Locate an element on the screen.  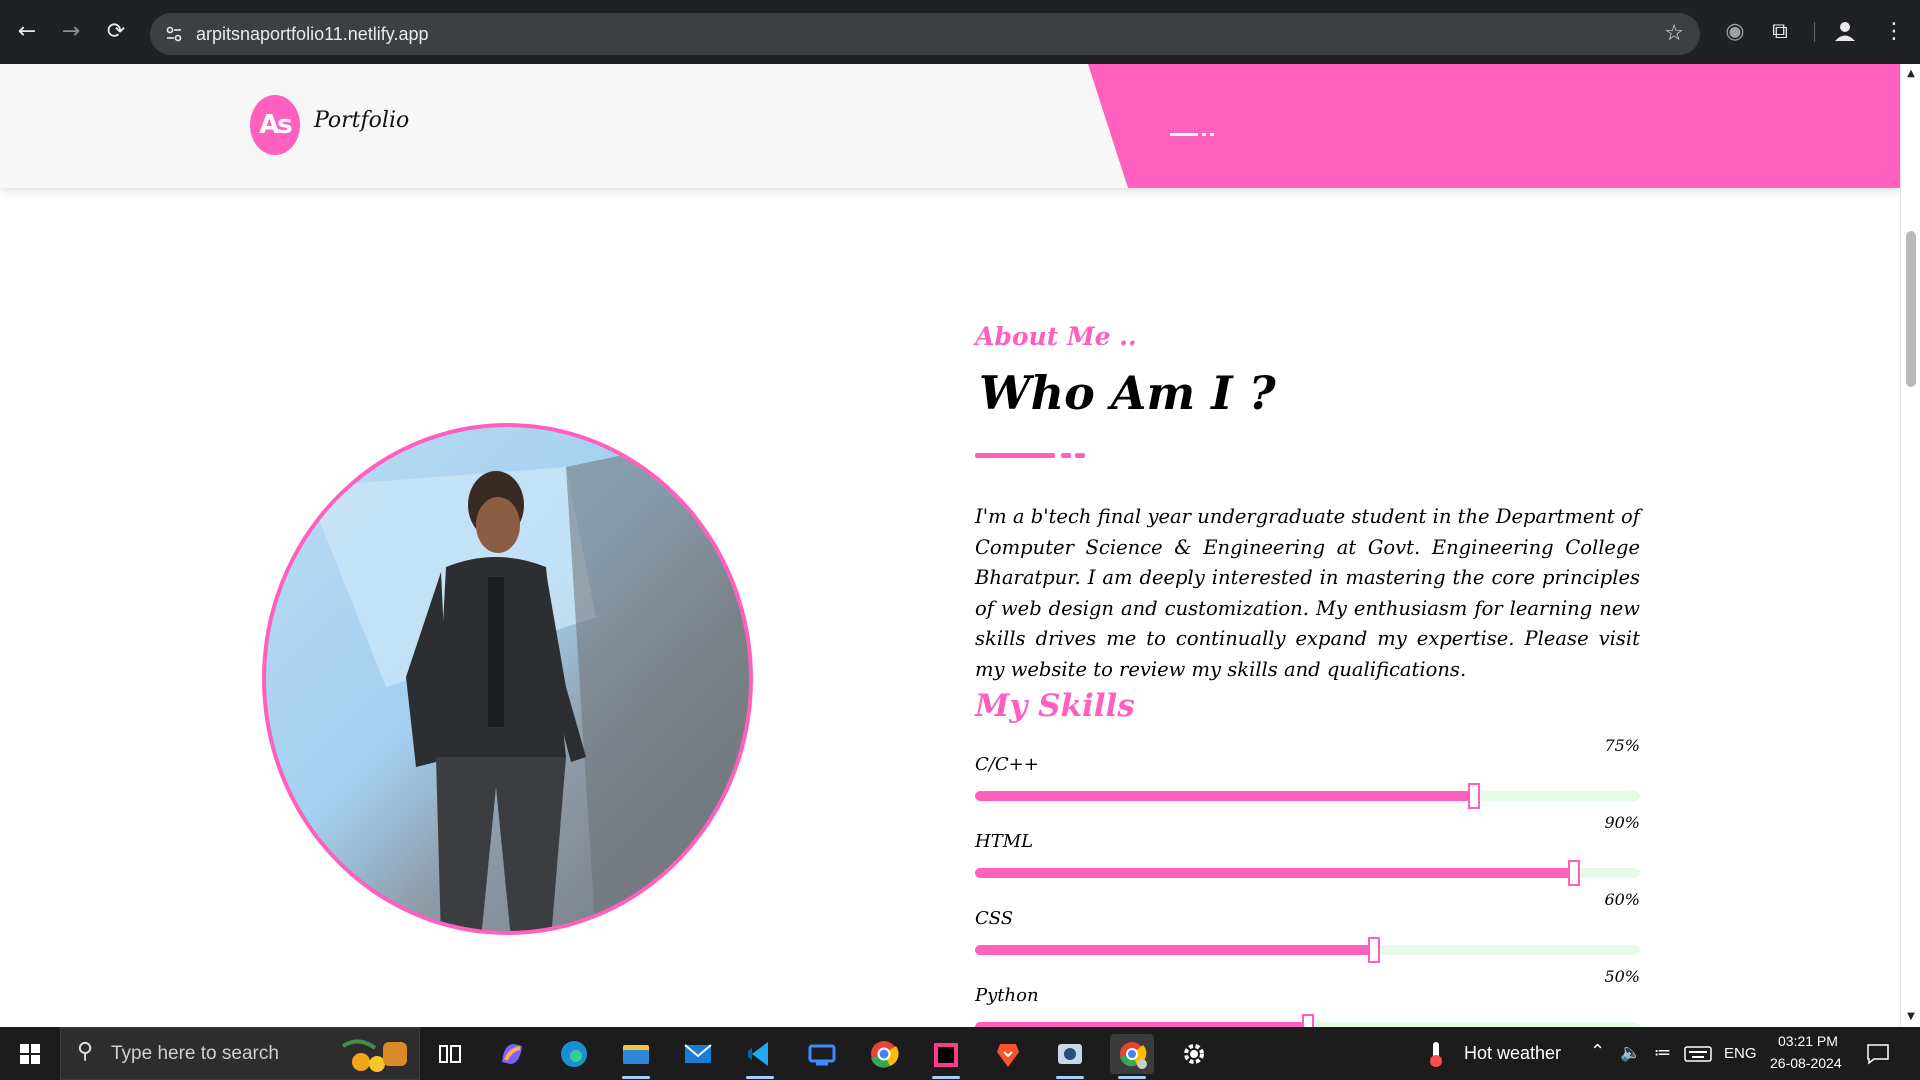
jetbrains-icon is located at coordinates (946, 1056).